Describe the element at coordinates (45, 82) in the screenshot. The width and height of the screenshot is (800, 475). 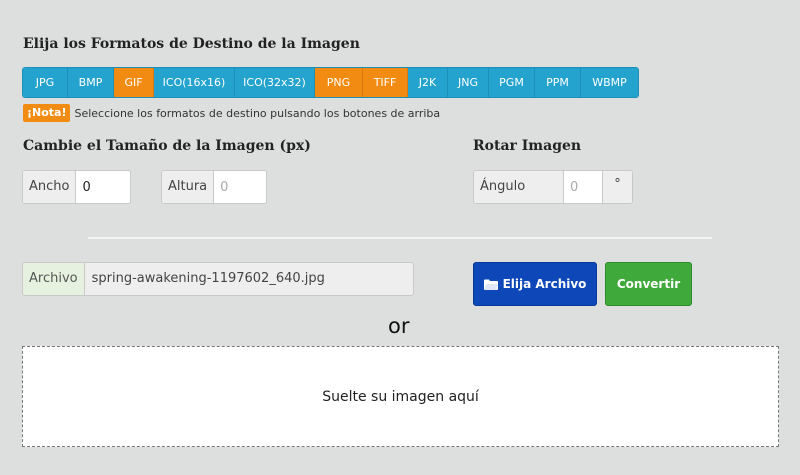
I see `format-button-jpg: JPG` at that location.